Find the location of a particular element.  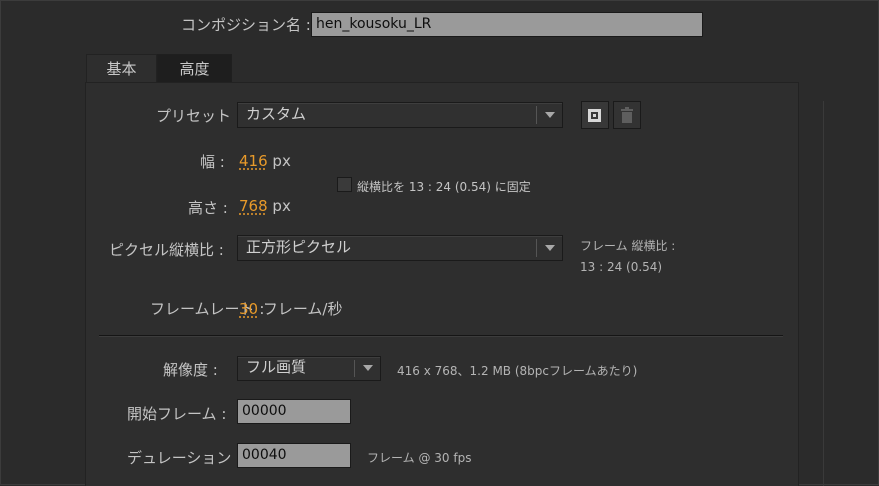

frame-rate-value: 30 is located at coordinates (248, 309).